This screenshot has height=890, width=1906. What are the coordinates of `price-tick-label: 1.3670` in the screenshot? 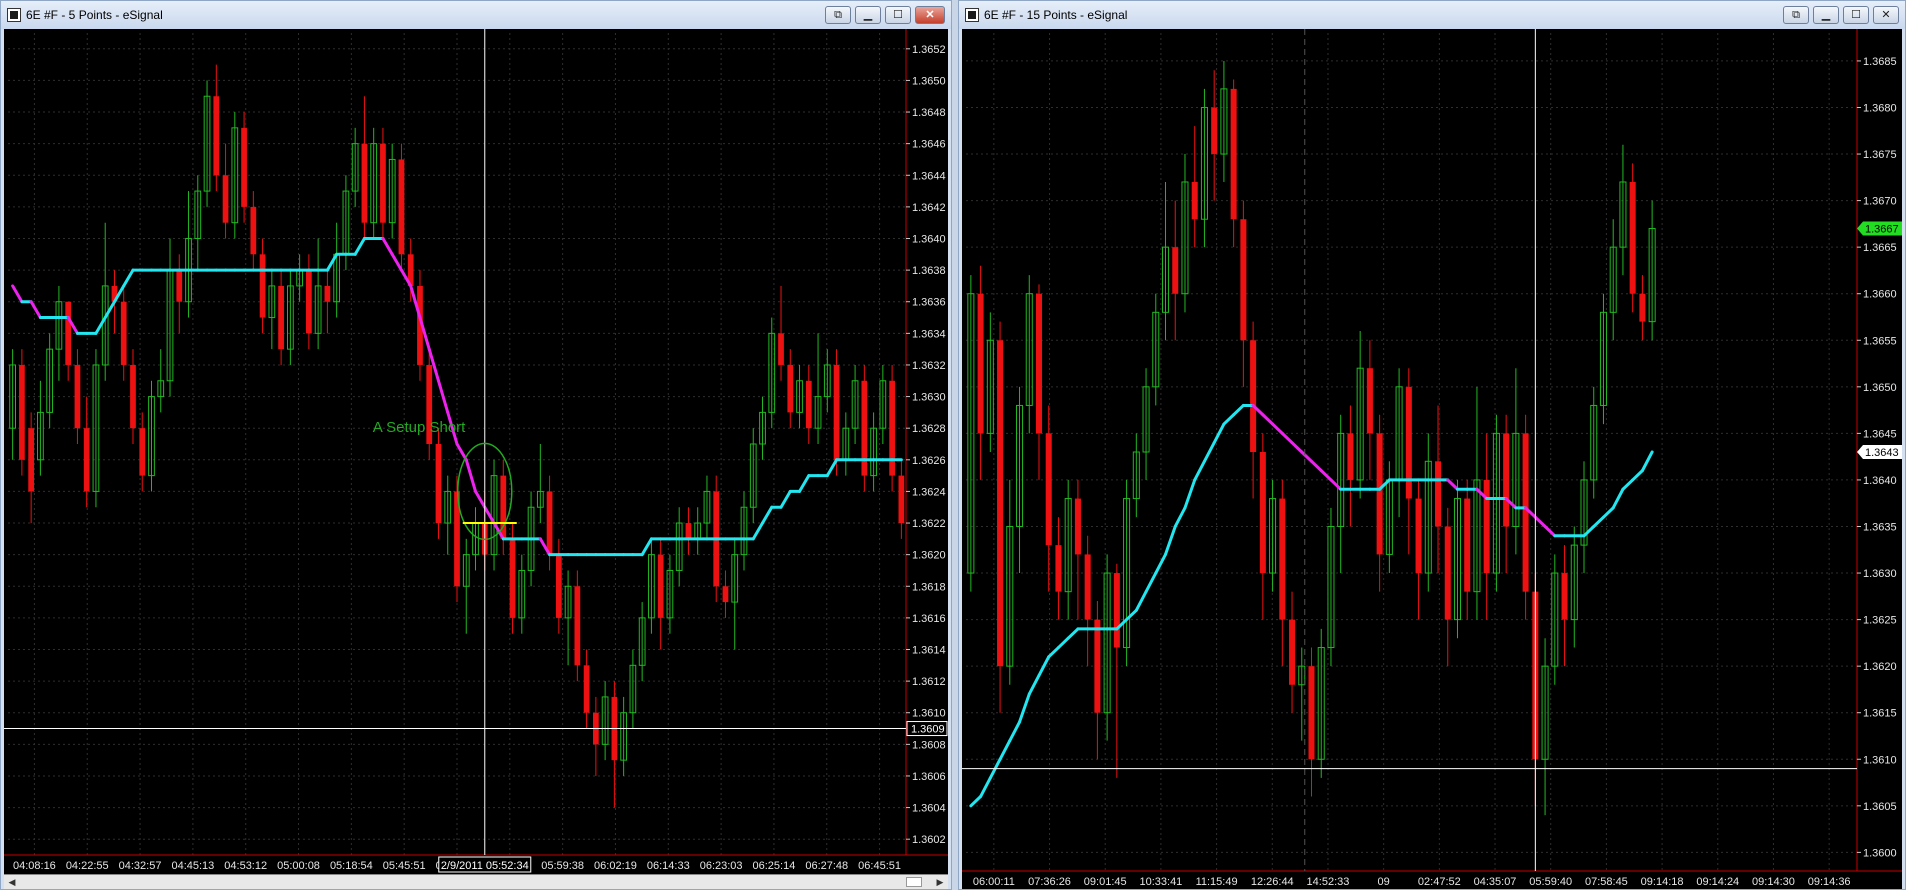 It's located at (1880, 202).